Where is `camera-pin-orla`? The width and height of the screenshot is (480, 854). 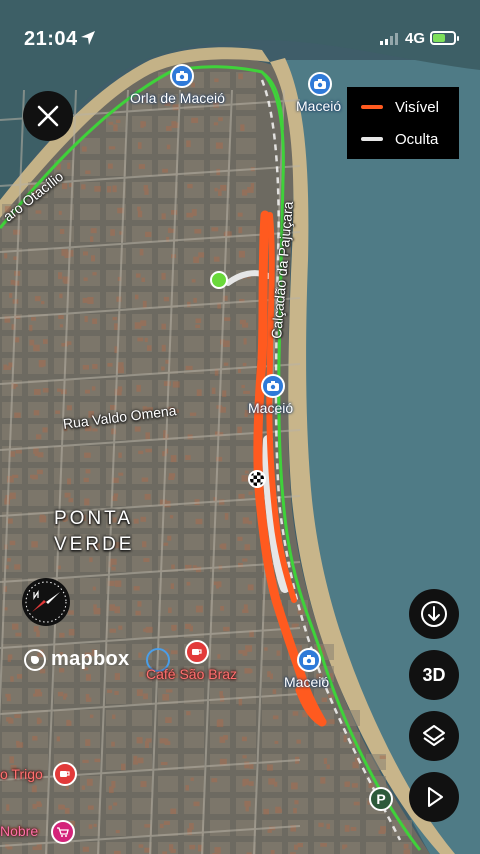
camera-pin-orla is located at coordinates (182, 76).